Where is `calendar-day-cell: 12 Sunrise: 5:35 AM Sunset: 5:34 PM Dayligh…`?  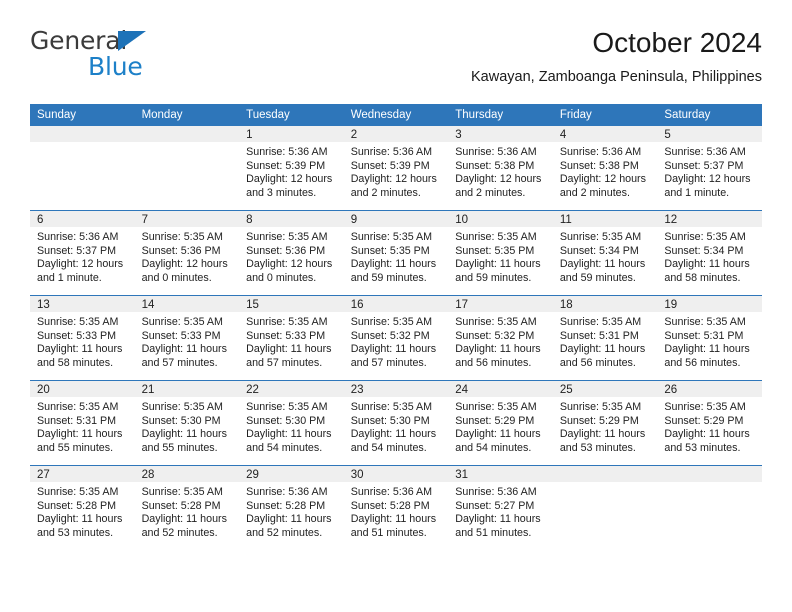 calendar-day-cell: 12 Sunrise: 5:35 AM Sunset: 5:34 PM Dayligh… is located at coordinates (709, 253).